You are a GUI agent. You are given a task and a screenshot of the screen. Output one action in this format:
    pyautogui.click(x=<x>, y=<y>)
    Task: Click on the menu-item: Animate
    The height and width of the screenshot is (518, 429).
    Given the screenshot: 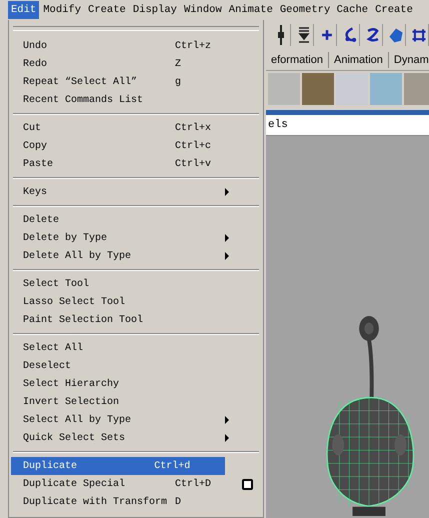 What is the action you would take?
    pyautogui.click(x=251, y=10)
    